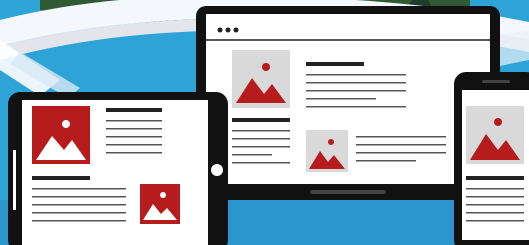 The width and height of the screenshot is (529, 245). I want to click on tablet-home-button, so click(217, 170).